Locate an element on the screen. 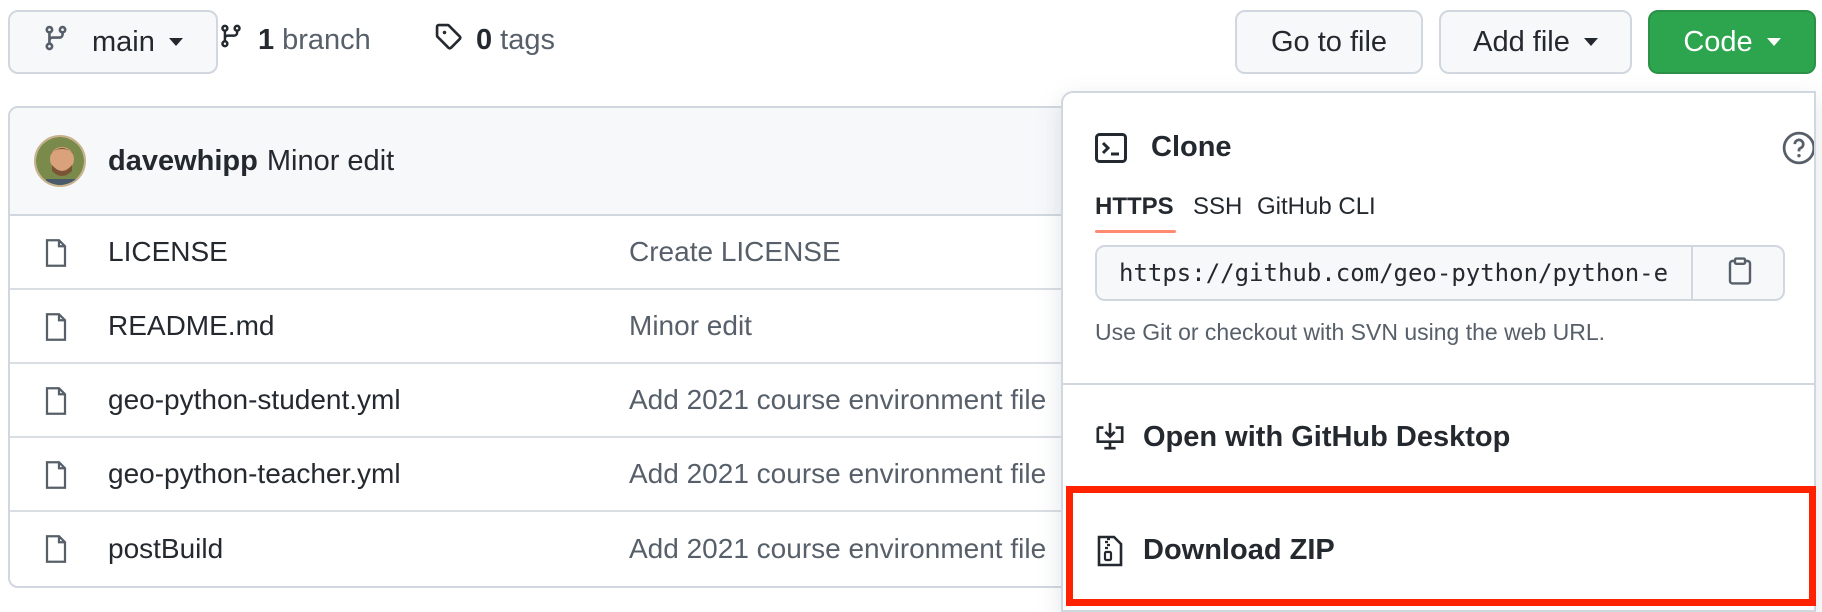  tags-link: 0 tags is located at coordinates (494, 40).